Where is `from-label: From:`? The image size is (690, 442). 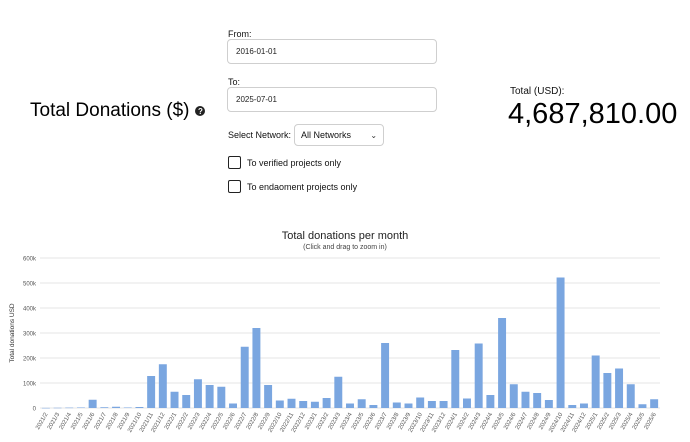
from-label: From: is located at coordinates (240, 34).